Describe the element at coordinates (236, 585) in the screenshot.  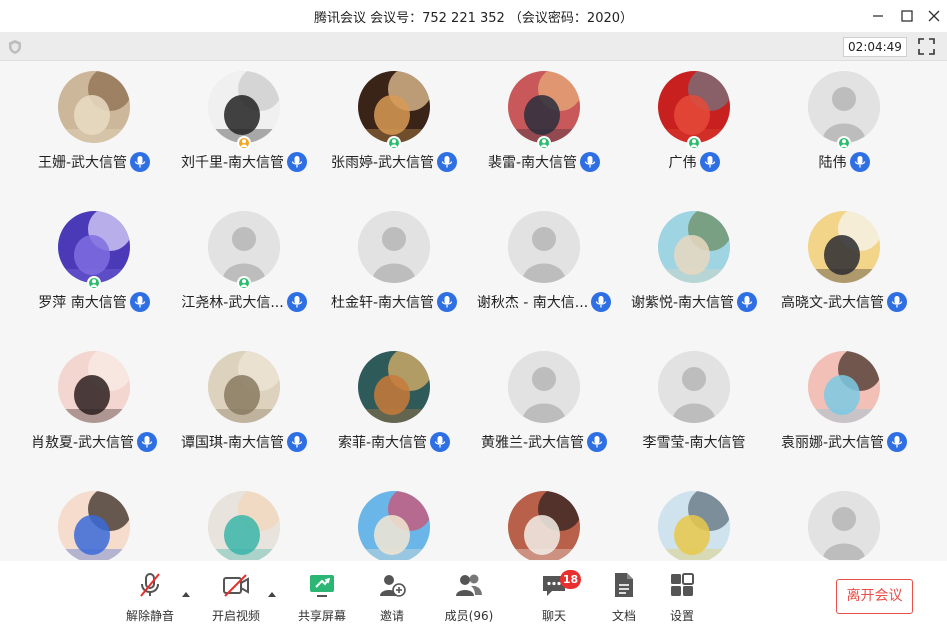
I see `video-off-icon` at that location.